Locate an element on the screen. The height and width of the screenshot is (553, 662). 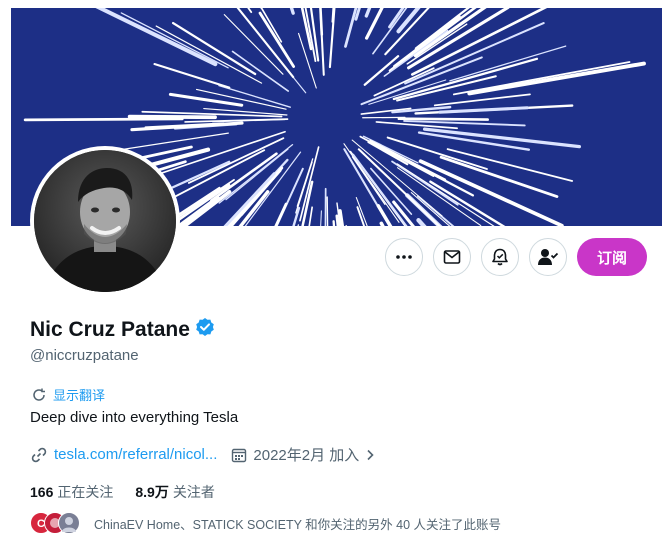
follow-stats: 166 正在关注 8.9万 关注者 is located at coordinates (133, 492).